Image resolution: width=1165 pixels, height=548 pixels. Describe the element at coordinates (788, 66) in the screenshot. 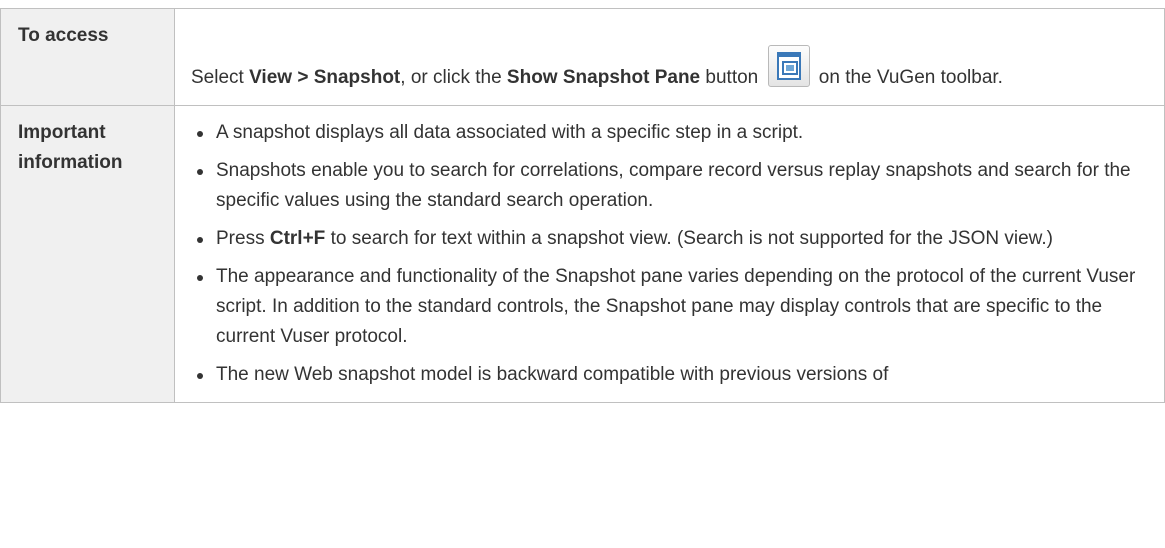

I see `show-snapshot-pane-icon` at that location.